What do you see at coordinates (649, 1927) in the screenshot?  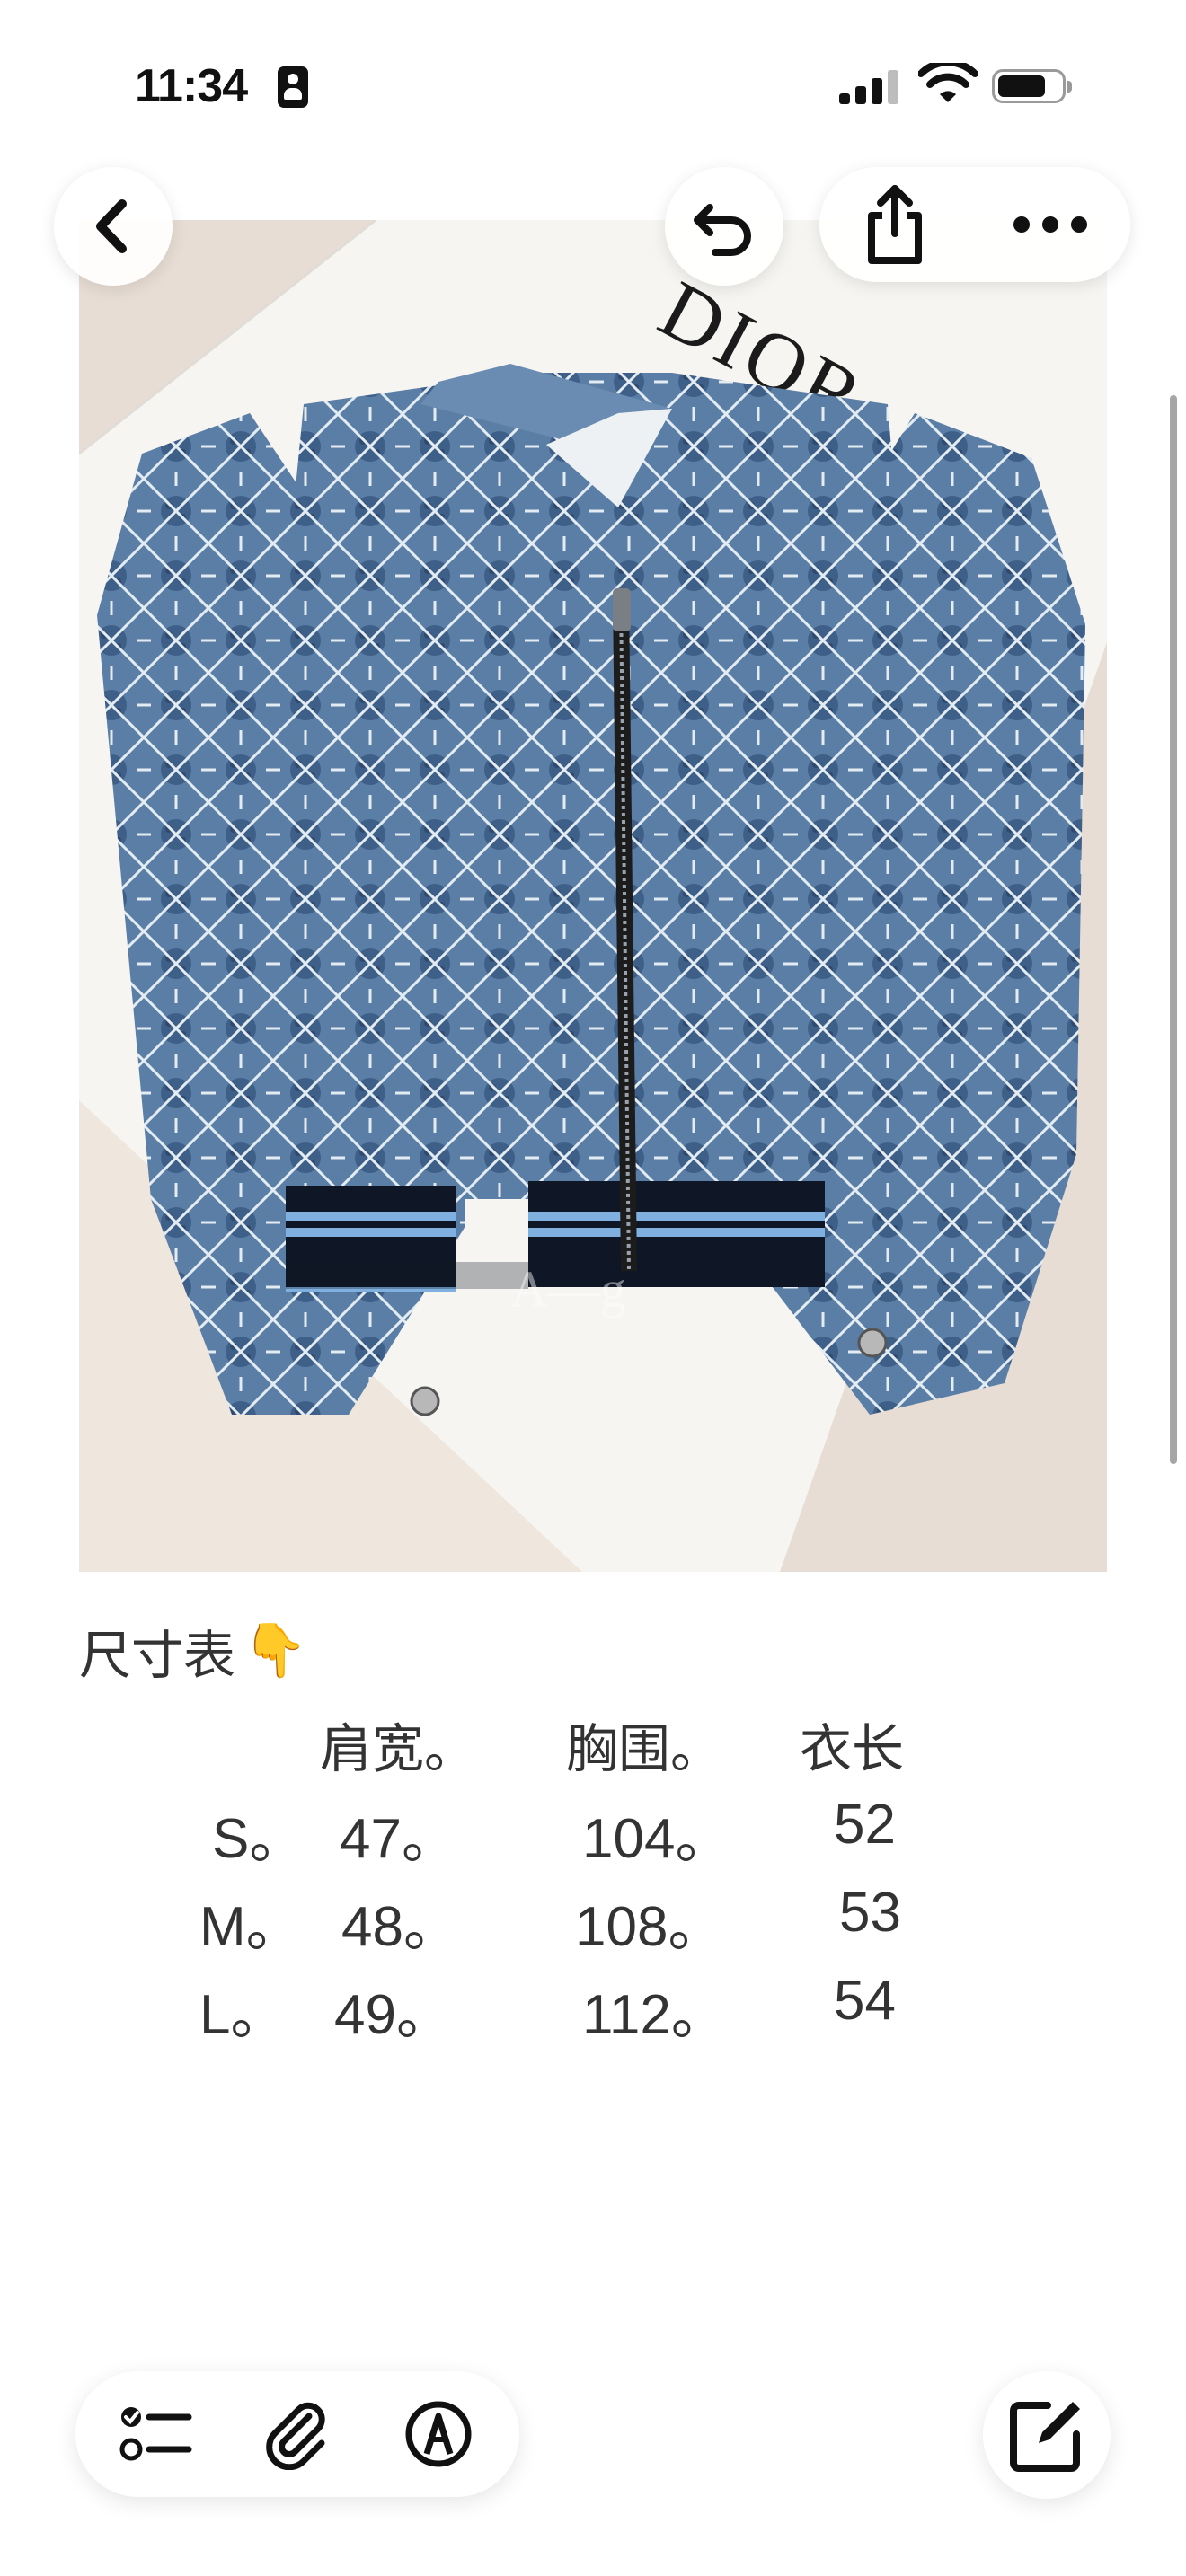 I see `row-m-chest: 108。` at bounding box center [649, 1927].